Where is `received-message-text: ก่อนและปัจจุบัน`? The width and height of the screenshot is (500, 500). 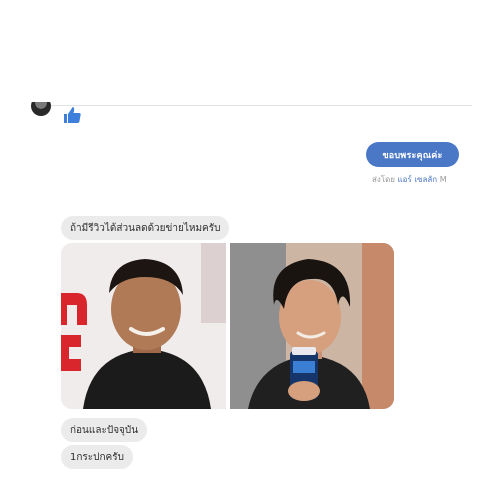 received-message-text: ก่อนและปัจจุบัน is located at coordinates (104, 430).